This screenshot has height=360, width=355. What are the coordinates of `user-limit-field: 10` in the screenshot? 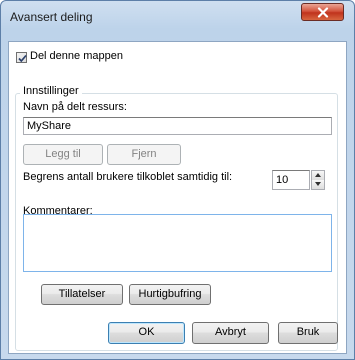 It's located at (291, 180).